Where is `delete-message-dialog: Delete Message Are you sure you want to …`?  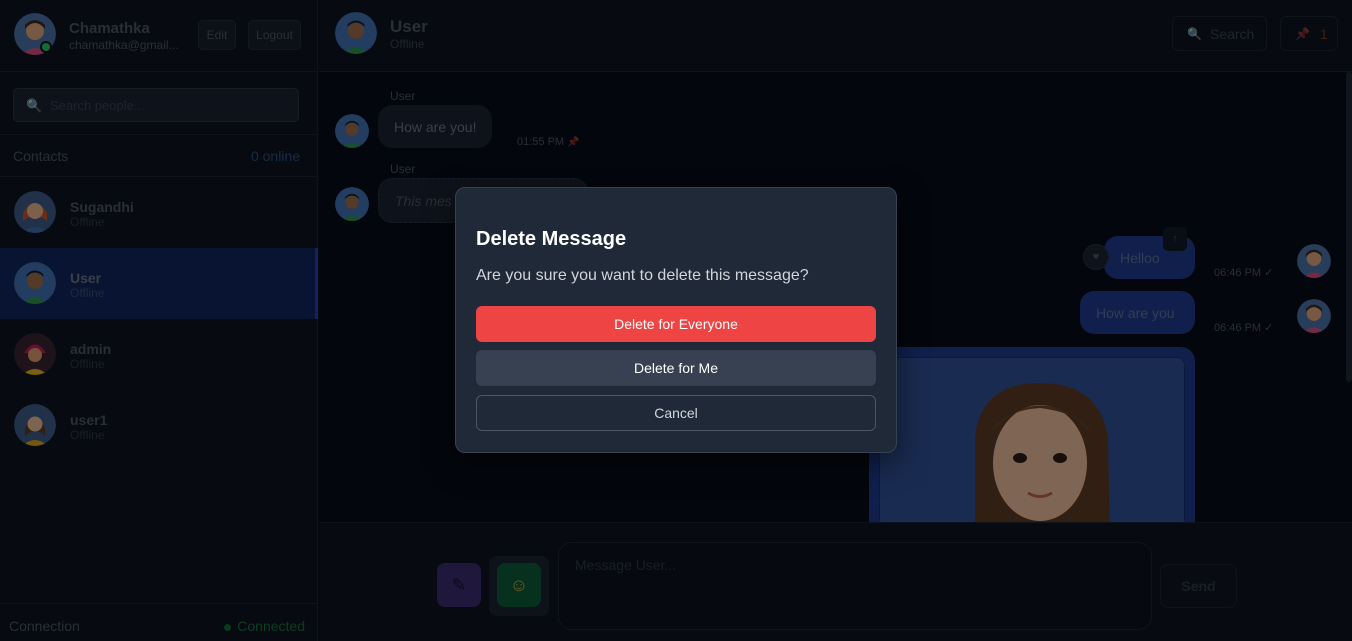 delete-message-dialog: Delete Message Are you sure you want to … is located at coordinates (676, 320).